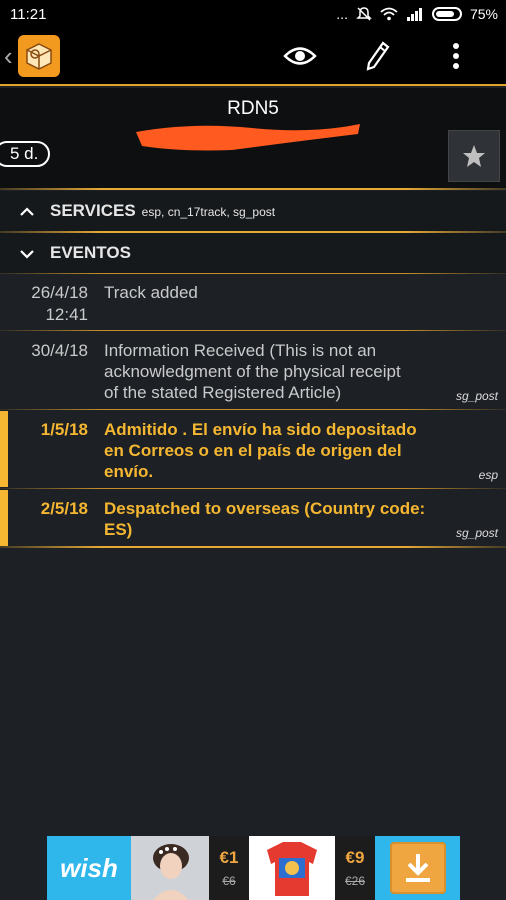  Describe the element at coordinates (93, 210) in the screenshot. I see `services-label: SERVICES` at that location.